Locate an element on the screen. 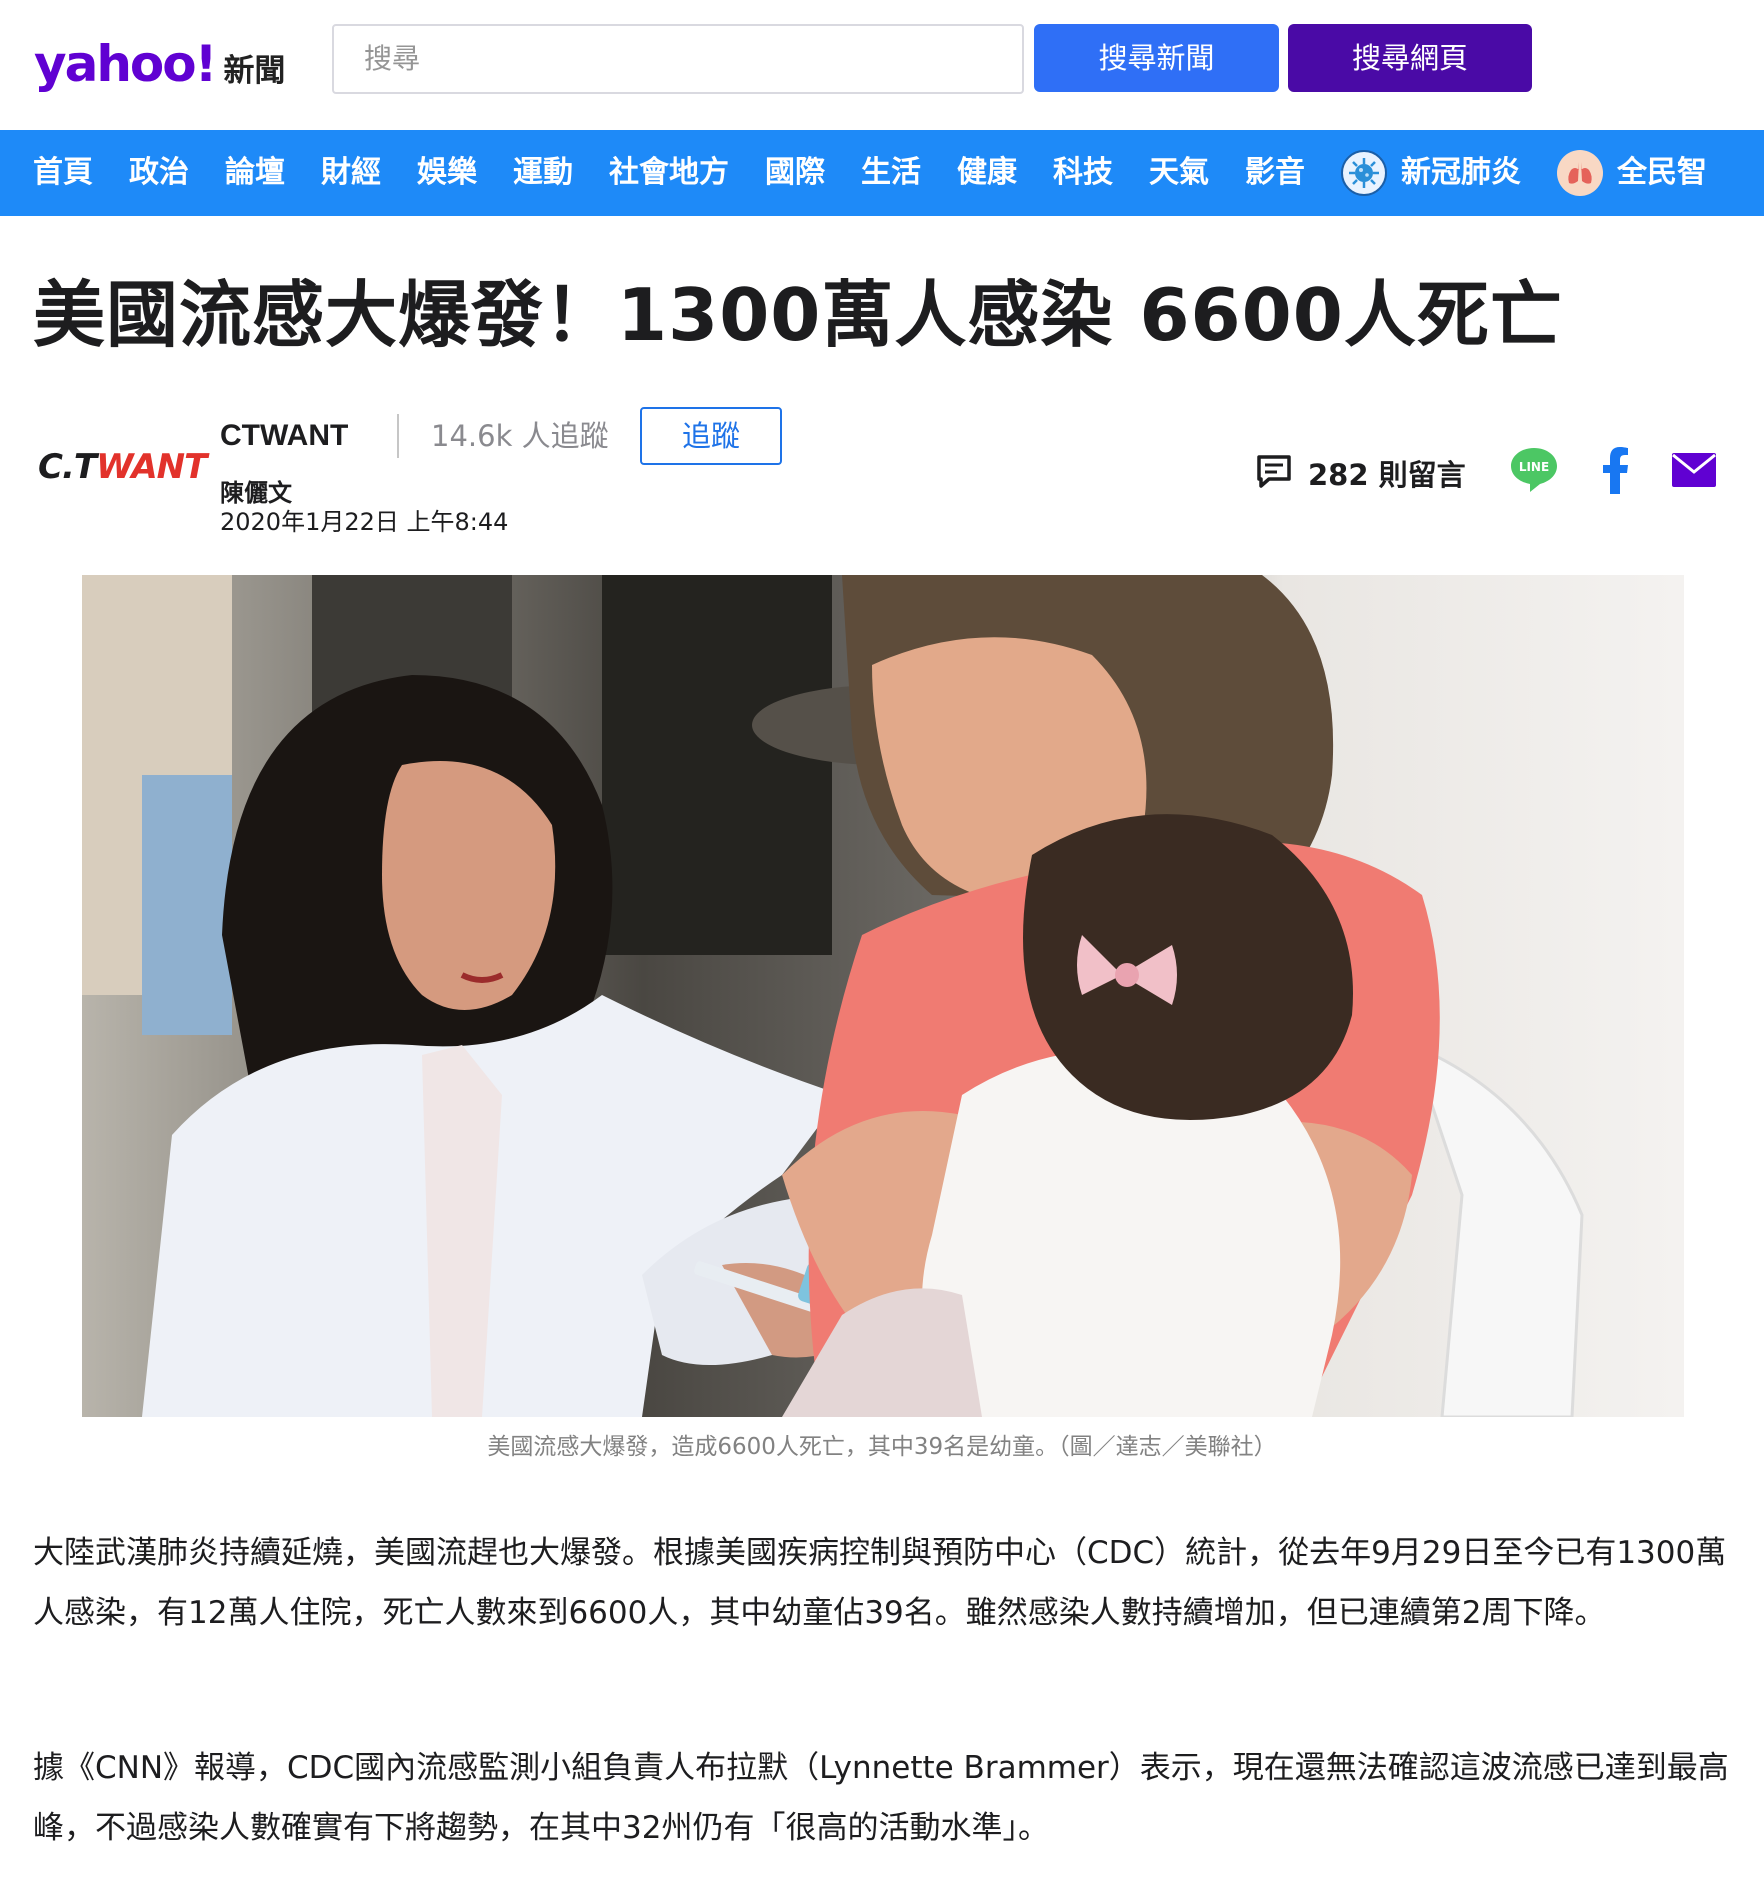 The height and width of the screenshot is (1880, 1764). nav-item-lung: 全民智 is located at coordinates (1632, 173).